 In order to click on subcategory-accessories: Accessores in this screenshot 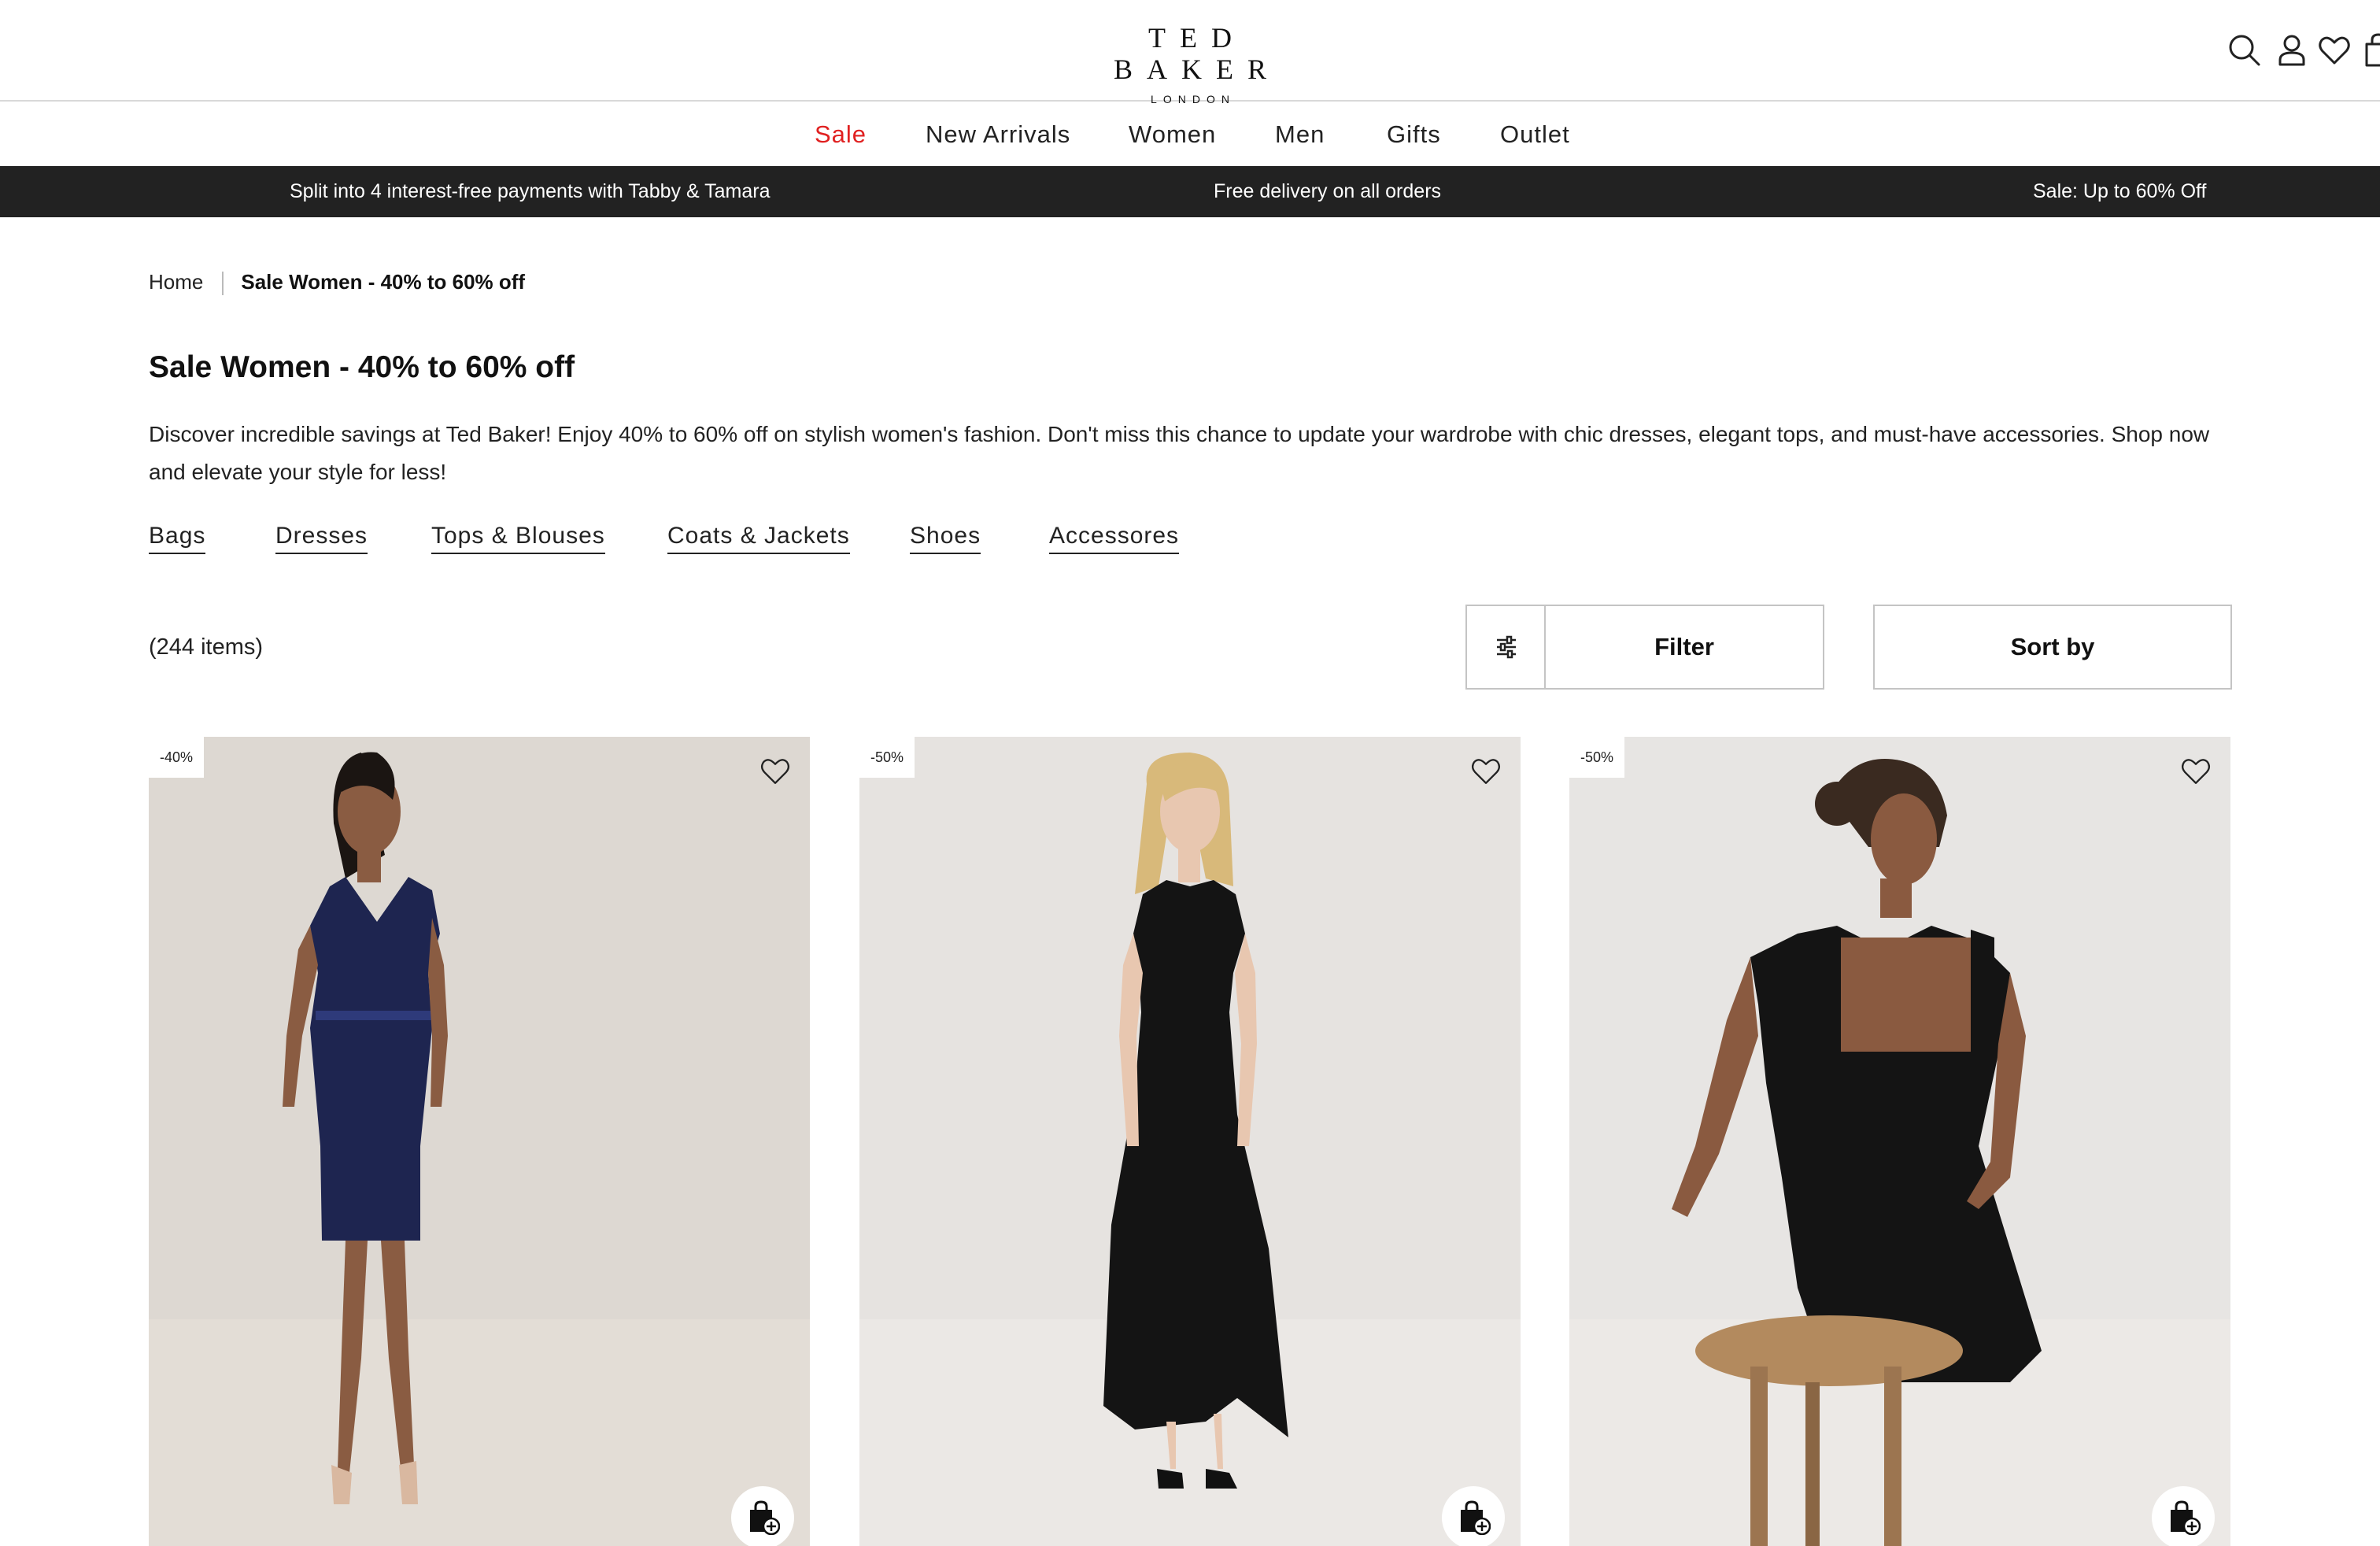, I will do `click(1114, 537)`.